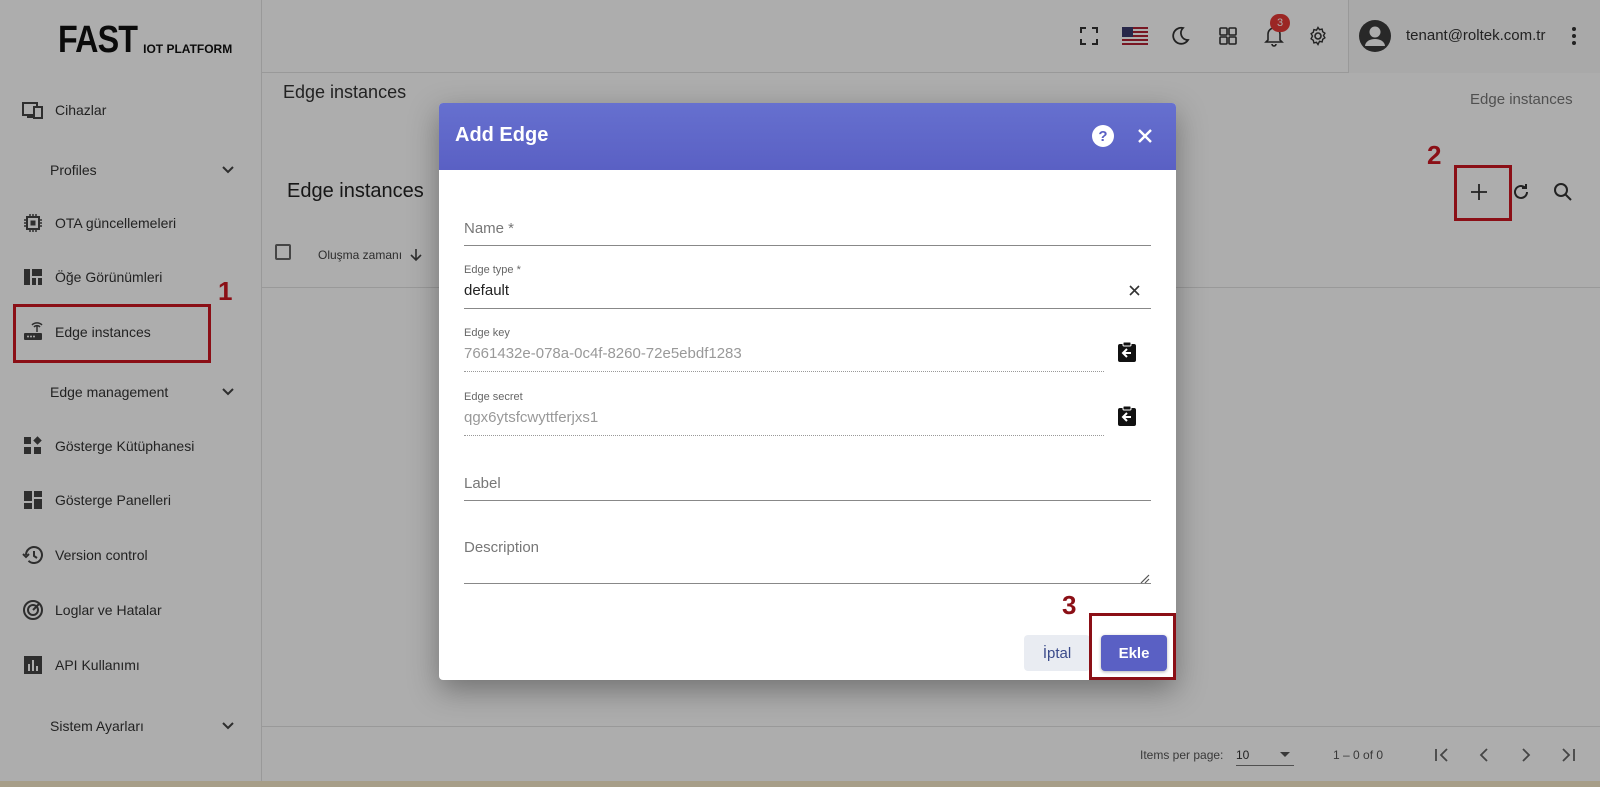 This screenshot has width=1600, height=787. What do you see at coordinates (1145, 577) in the screenshot?
I see `resize-handle-icon` at bounding box center [1145, 577].